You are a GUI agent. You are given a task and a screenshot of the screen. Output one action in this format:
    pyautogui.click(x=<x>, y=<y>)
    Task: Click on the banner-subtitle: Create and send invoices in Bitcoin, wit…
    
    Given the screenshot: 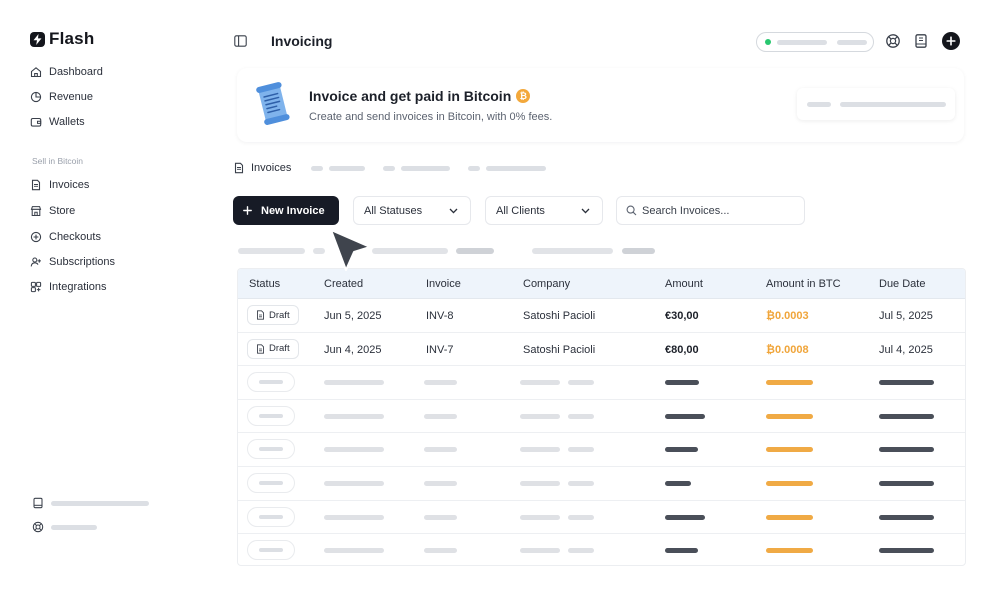 What is the action you would take?
    pyautogui.click(x=431, y=117)
    